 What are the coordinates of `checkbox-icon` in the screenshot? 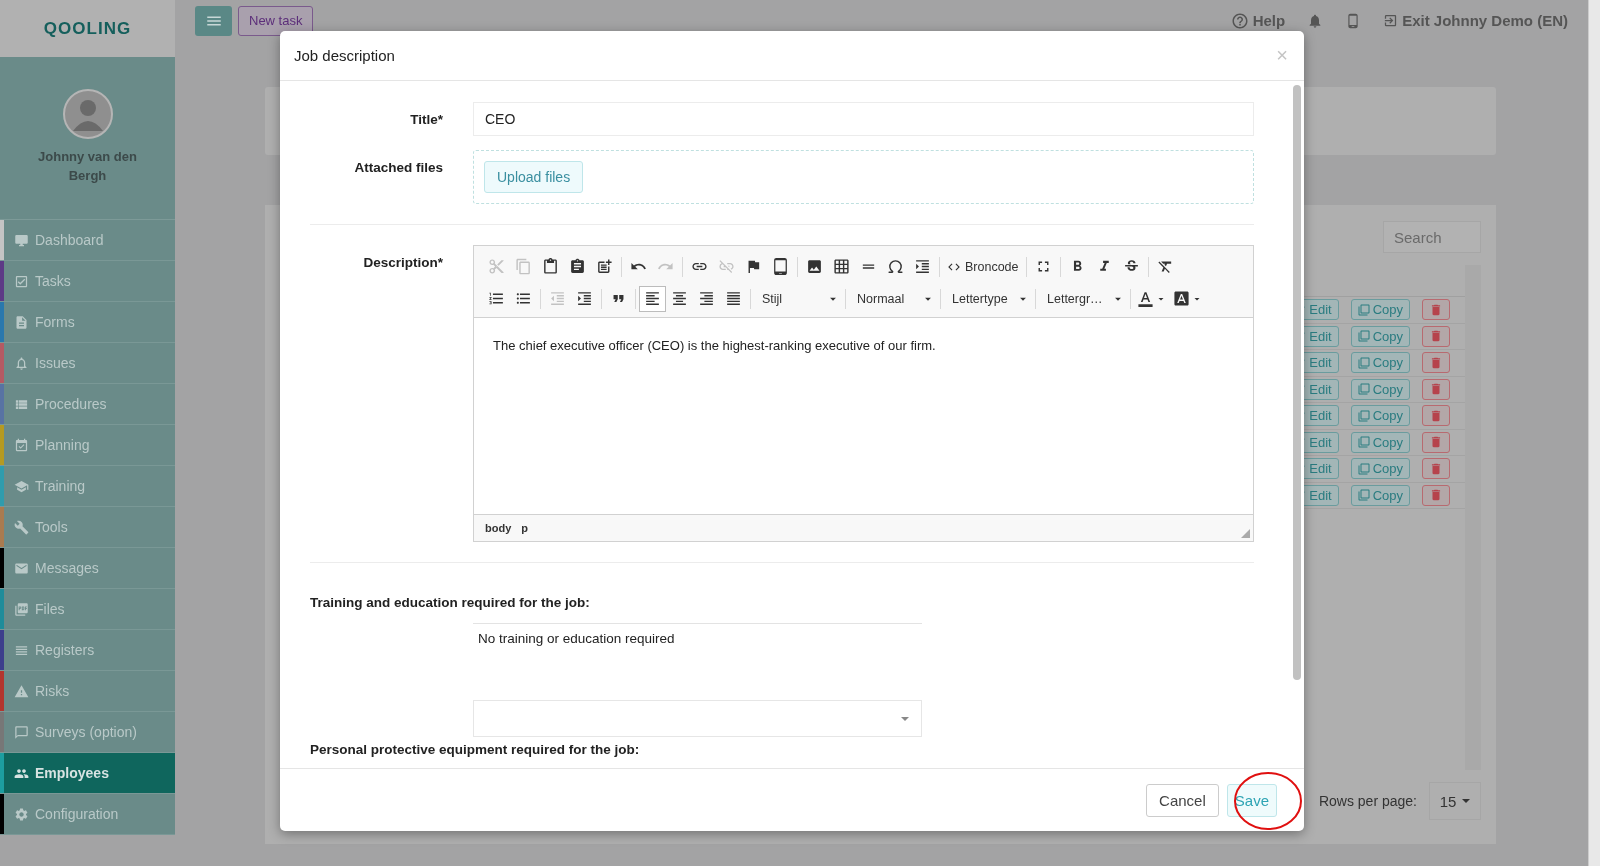 It's located at (21, 281).